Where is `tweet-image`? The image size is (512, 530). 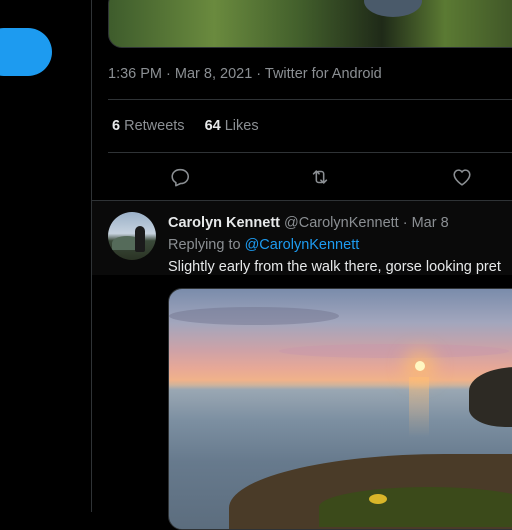 tweet-image is located at coordinates (310, 24).